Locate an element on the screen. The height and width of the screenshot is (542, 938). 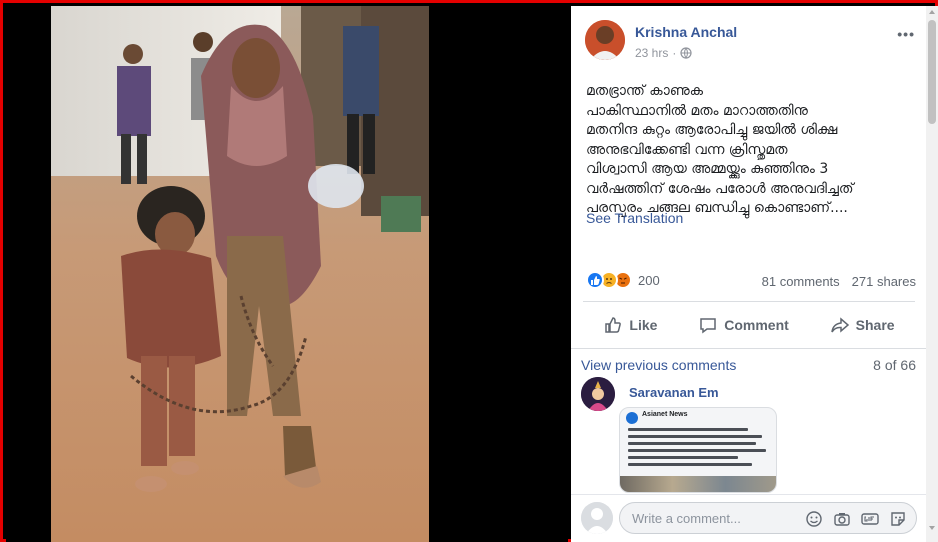
commenter-avatar is located at coordinates (598, 394).